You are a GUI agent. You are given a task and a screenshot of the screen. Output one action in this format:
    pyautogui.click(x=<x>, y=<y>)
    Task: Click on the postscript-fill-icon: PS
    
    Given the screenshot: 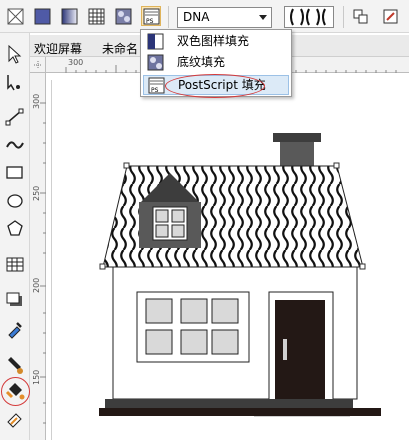 What is the action you would take?
    pyautogui.click(x=151, y=16)
    